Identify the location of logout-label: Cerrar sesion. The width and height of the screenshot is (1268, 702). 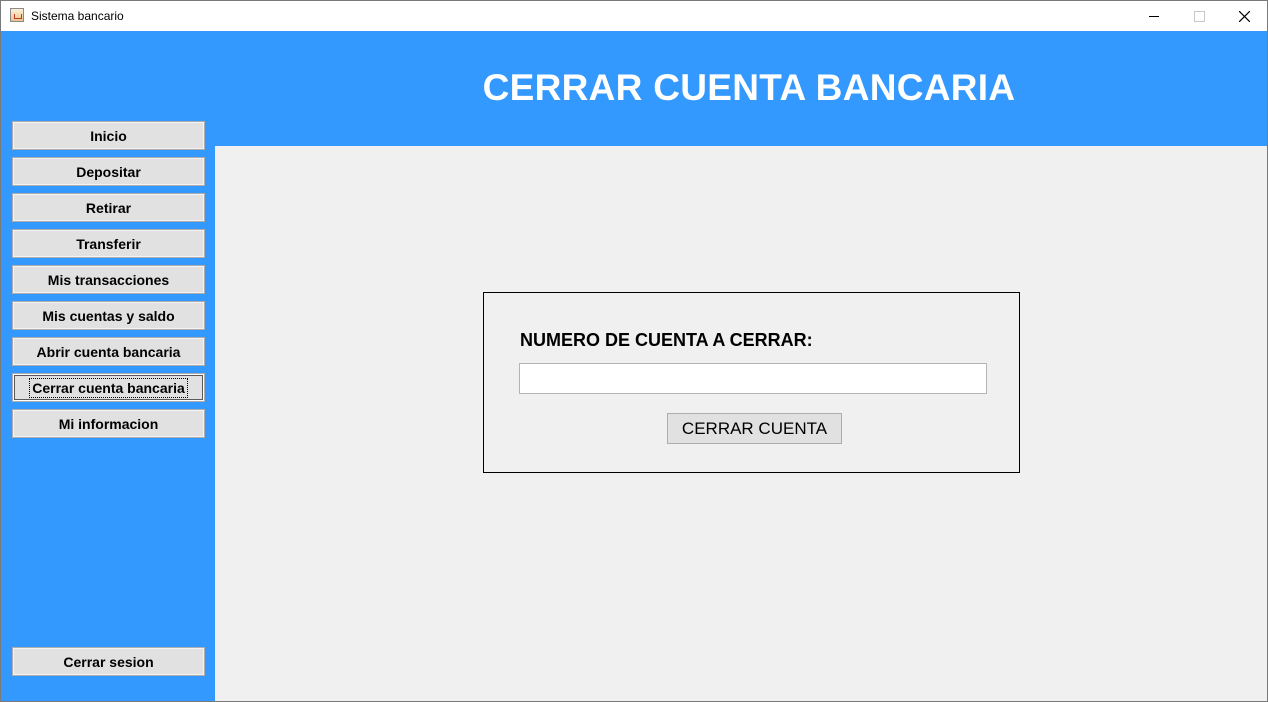
(108, 661).